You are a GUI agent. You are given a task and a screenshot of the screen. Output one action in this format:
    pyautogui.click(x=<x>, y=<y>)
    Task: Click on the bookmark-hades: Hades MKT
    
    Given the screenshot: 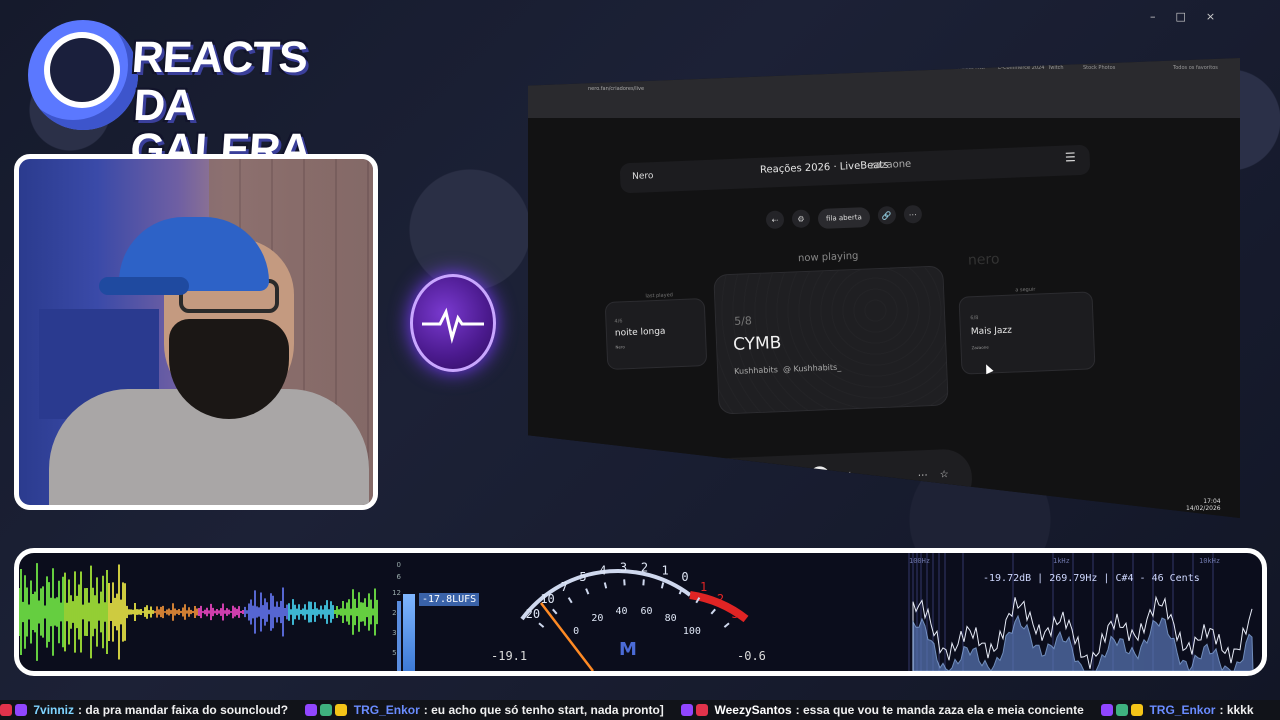 What is the action you would take?
    pyautogui.click(x=972, y=68)
    